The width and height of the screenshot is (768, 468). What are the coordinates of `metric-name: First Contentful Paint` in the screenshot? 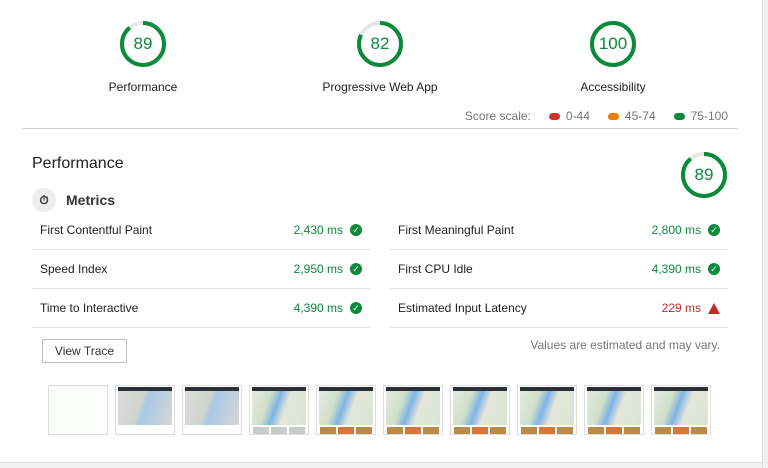 It's located at (96, 230).